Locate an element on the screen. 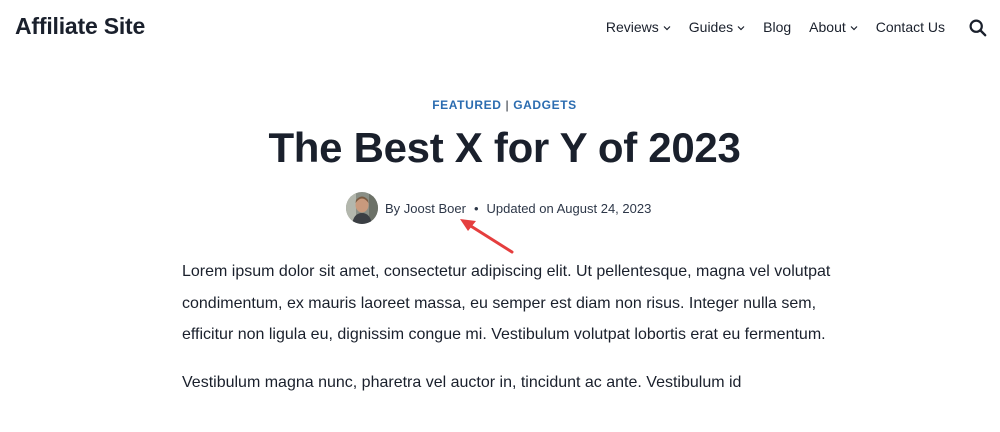 The image size is (1000, 432). nav-item-guides: Guides is located at coordinates (708, 27).